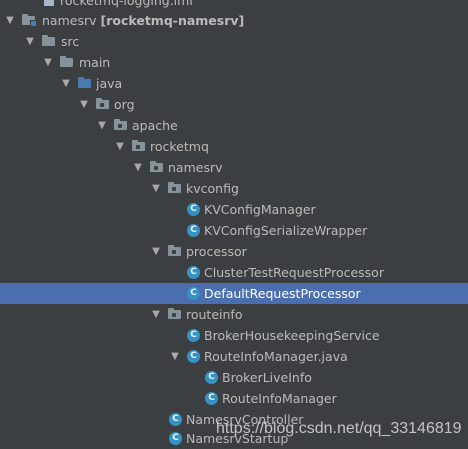  What do you see at coordinates (339, 428) in the screenshot?
I see `watermark-text: https://blog.csdn.net/qq_33146819` at bounding box center [339, 428].